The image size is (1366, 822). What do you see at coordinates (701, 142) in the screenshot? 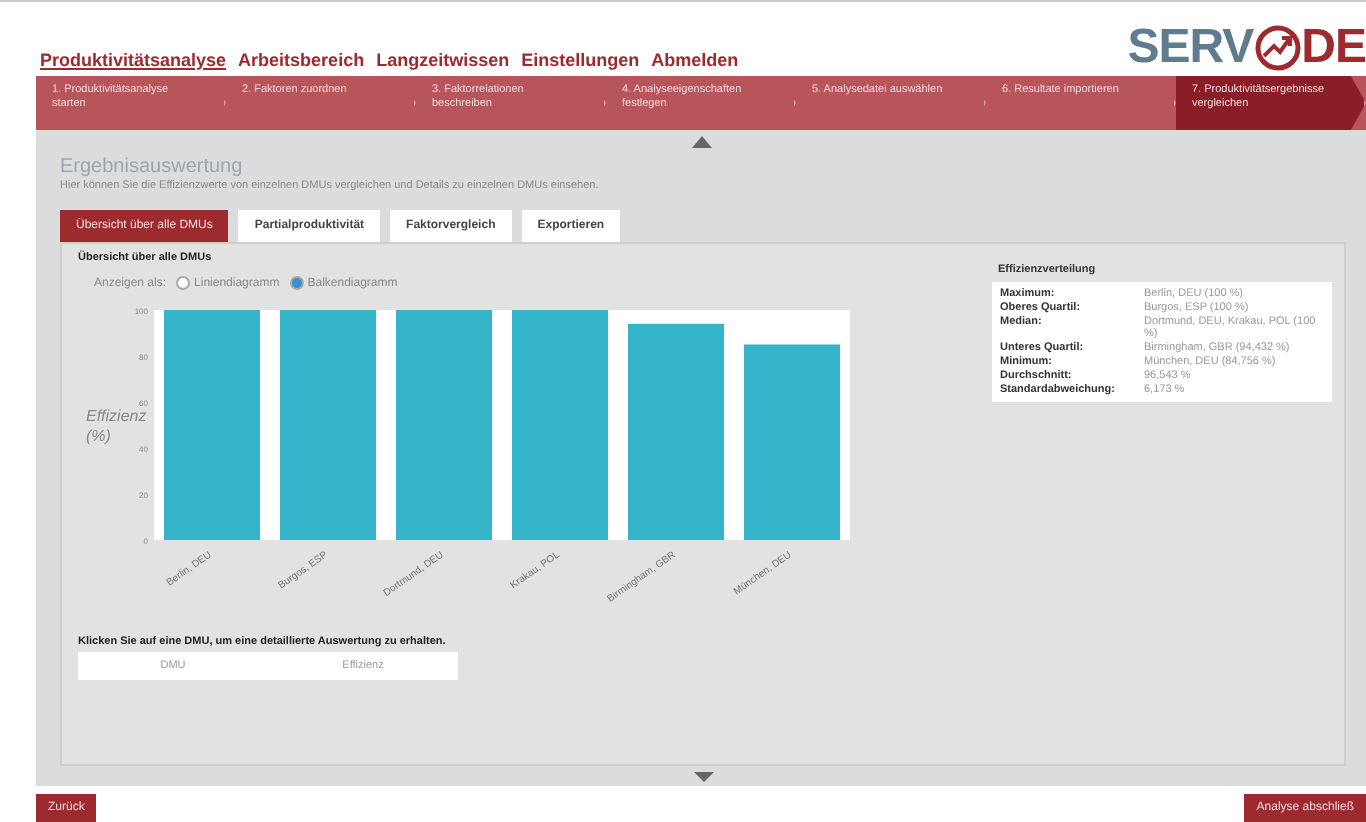
I see `collapse-arrow-icon` at bounding box center [701, 142].